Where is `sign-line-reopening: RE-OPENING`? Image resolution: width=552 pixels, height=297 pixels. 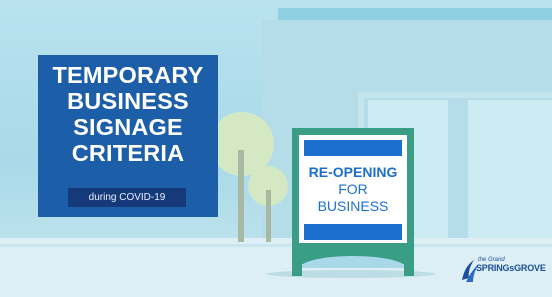 sign-line-reopening: RE-OPENING is located at coordinates (353, 172).